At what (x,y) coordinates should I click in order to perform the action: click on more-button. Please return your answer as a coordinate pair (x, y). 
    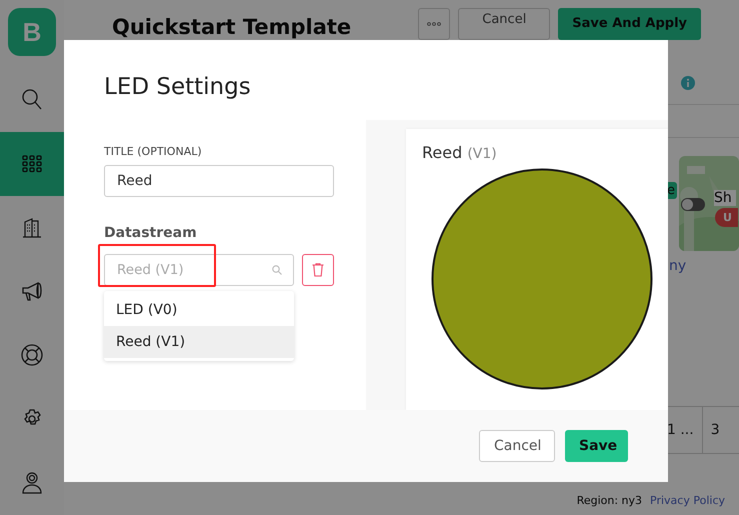
    Looking at the image, I should click on (434, 24).